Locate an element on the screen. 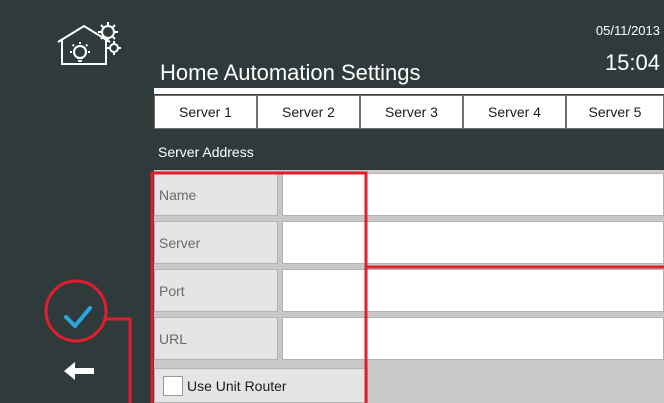 The height and width of the screenshot is (403, 664). annotation-leader is located at coordinates (118, 360).